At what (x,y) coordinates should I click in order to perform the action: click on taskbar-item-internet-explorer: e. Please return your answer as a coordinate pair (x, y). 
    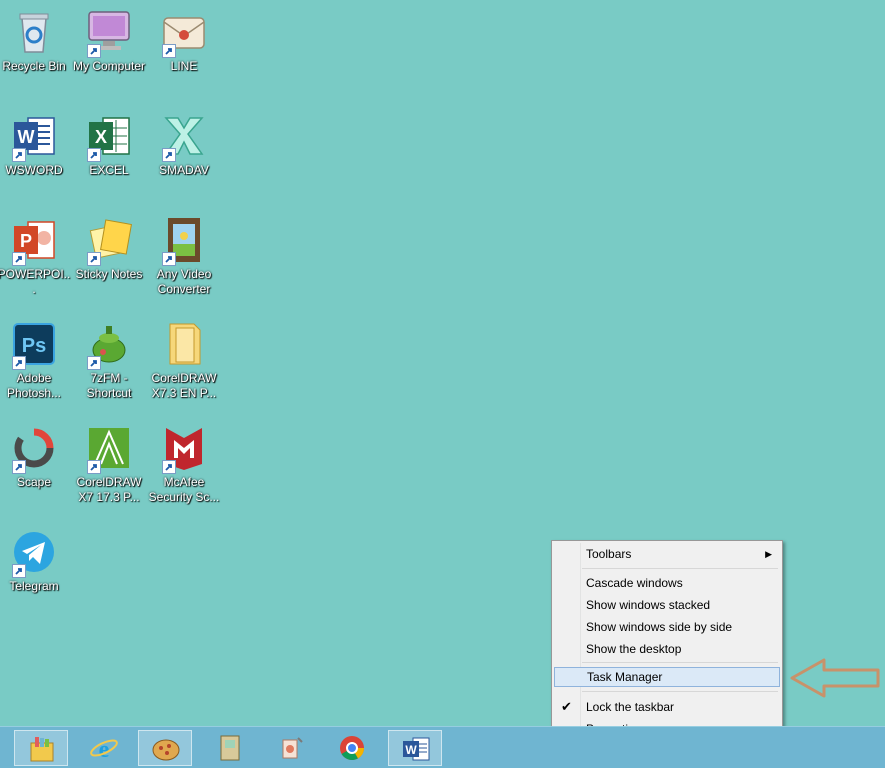
    Looking at the image, I should click on (104, 748).